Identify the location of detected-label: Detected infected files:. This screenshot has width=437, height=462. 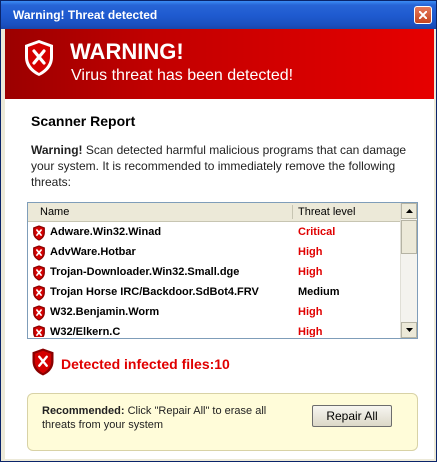
(138, 364).